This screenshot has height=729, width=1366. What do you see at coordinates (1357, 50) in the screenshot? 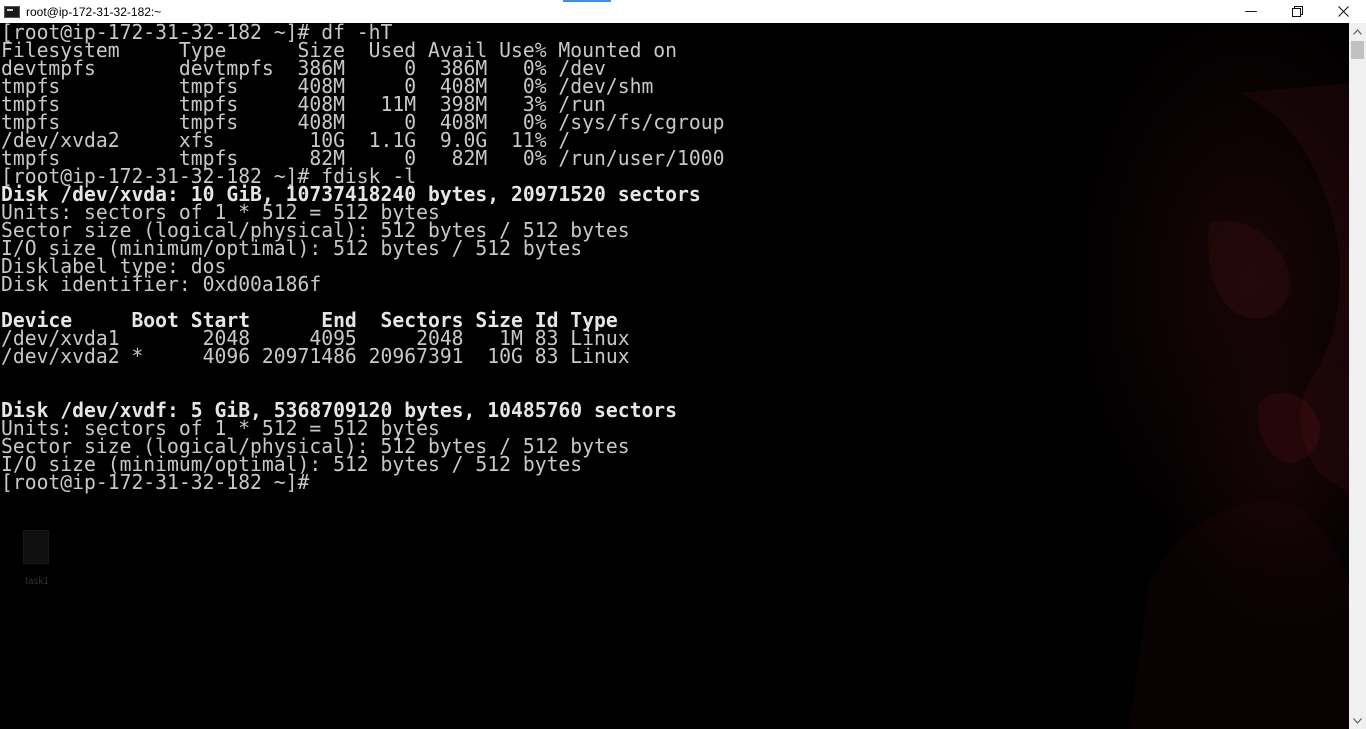
I see `scrollbar-thumb` at bounding box center [1357, 50].